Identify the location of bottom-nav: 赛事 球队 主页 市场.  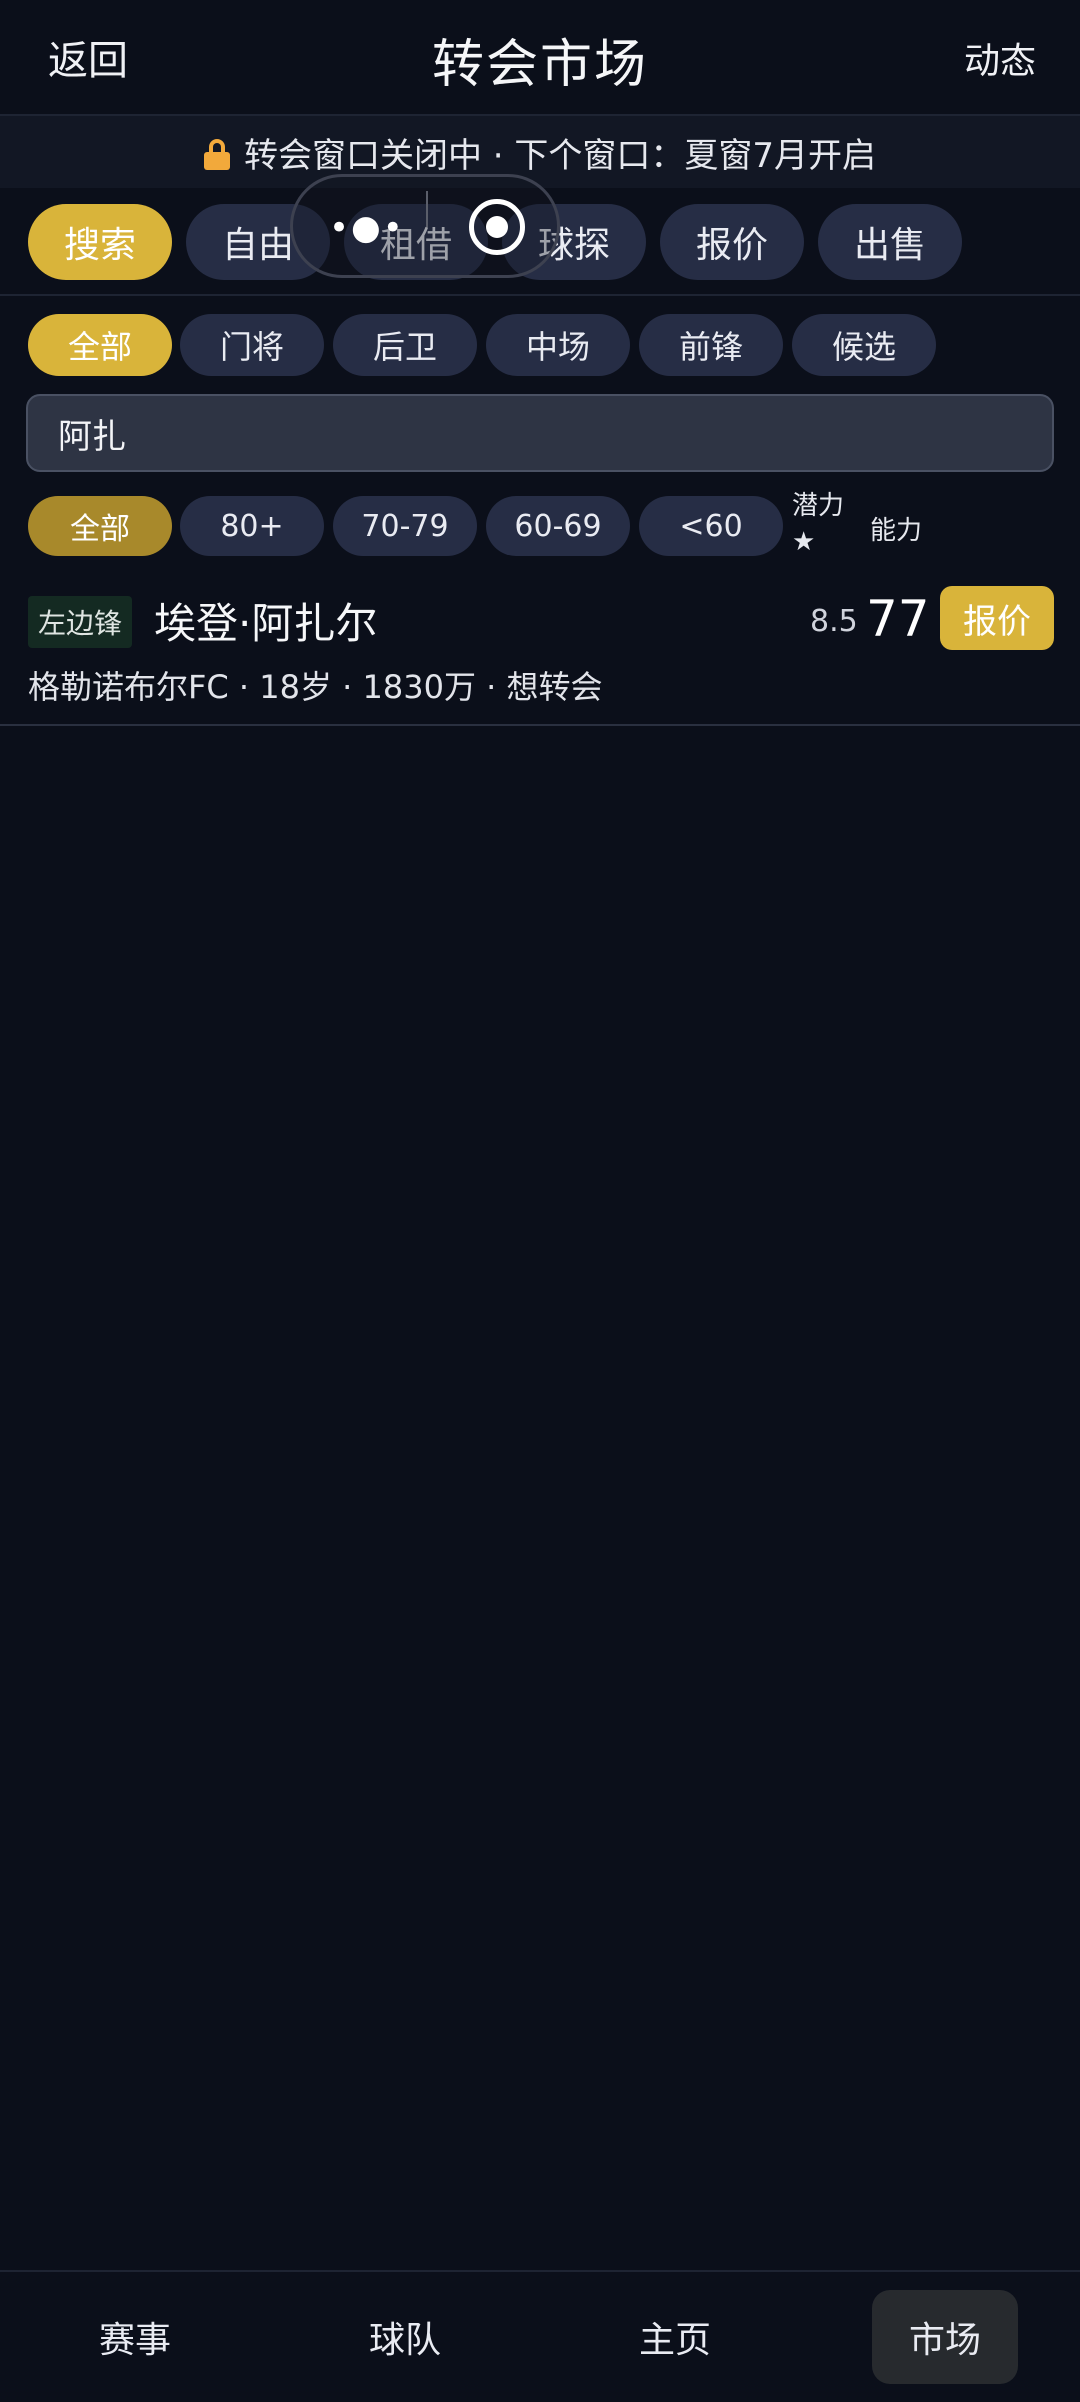
(540, 2336).